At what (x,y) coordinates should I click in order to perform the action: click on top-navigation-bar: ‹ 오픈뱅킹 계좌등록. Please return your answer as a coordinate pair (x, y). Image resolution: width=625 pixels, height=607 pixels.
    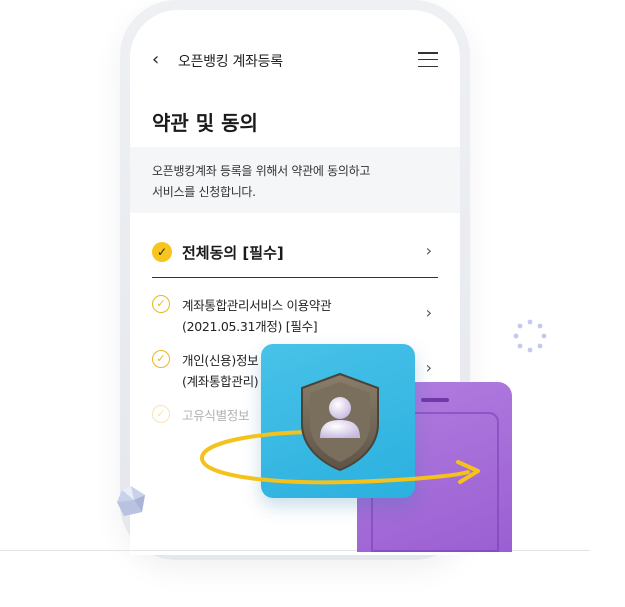
    Looking at the image, I should click on (295, 60).